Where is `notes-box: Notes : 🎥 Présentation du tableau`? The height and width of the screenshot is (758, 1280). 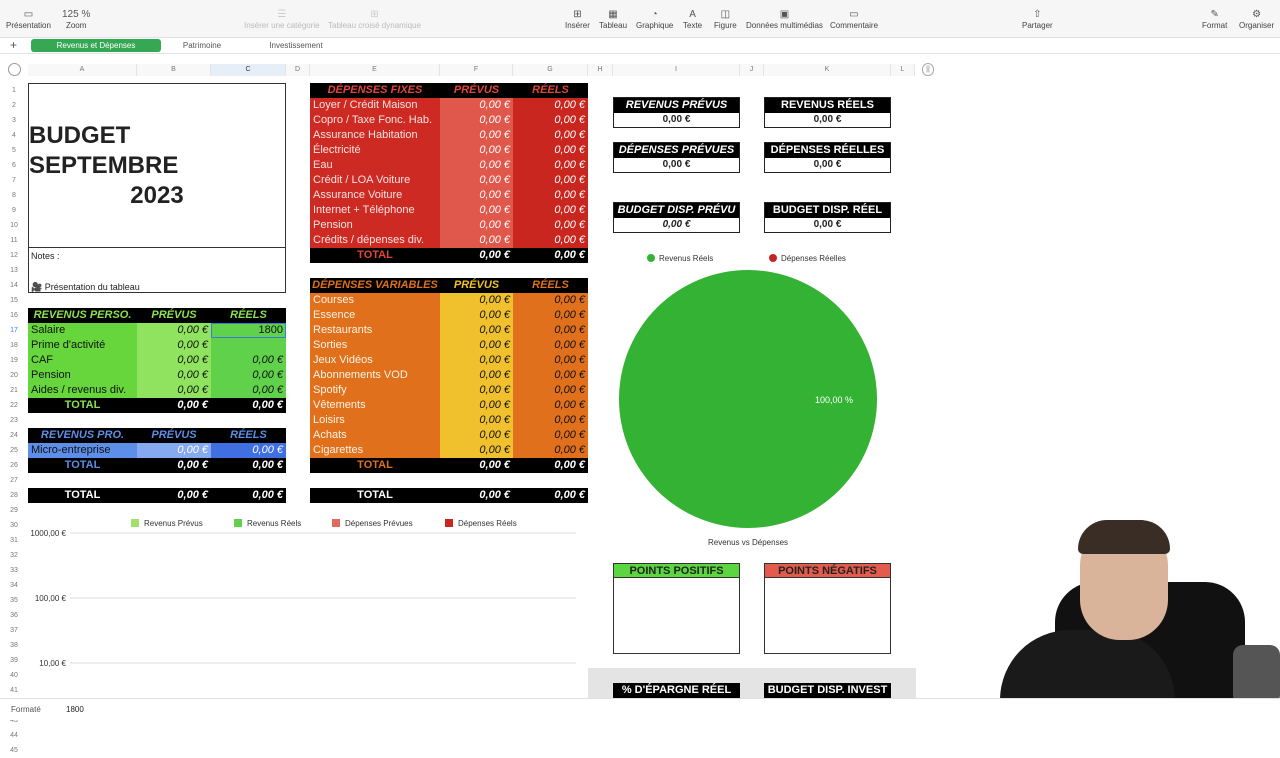 notes-box: Notes : 🎥 Présentation du tableau is located at coordinates (157, 270).